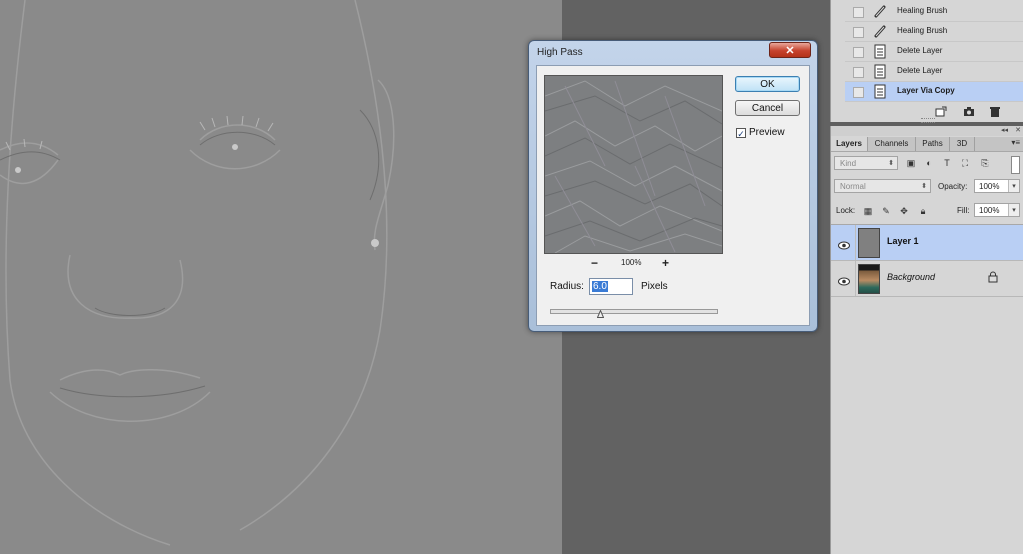 The height and width of the screenshot is (554, 1023). What do you see at coordinates (962, 144) in the screenshot?
I see `tab-3d: 3D` at bounding box center [962, 144].